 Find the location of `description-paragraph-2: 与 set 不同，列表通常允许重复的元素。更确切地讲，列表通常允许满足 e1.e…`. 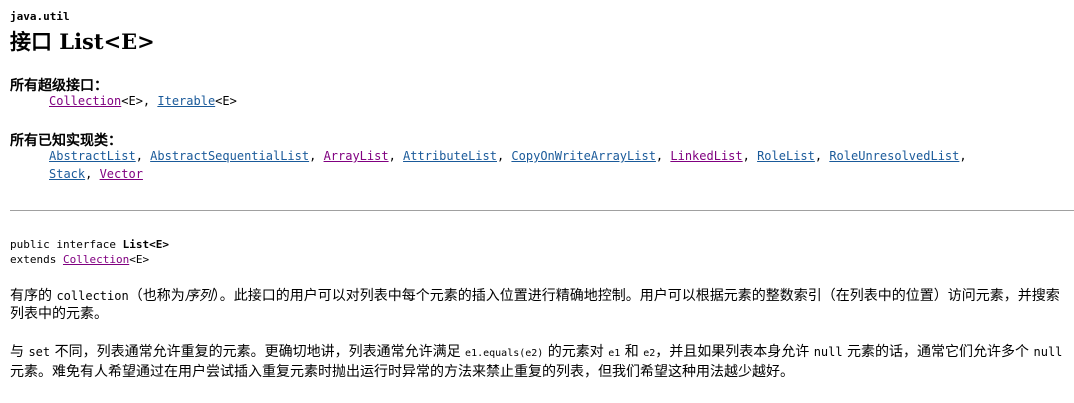

description-paragraph-2: 与 set 不同，列表通常允许重复的元素。更确切地讲，列表通常允许满足 e1.e… is located at coordinates (540, 362).